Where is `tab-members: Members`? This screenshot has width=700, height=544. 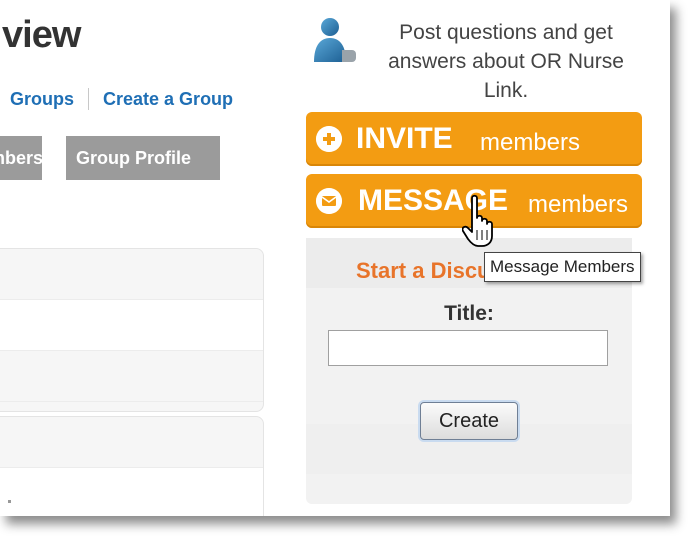 tab-members: Members is located at coordinates (21, 158).